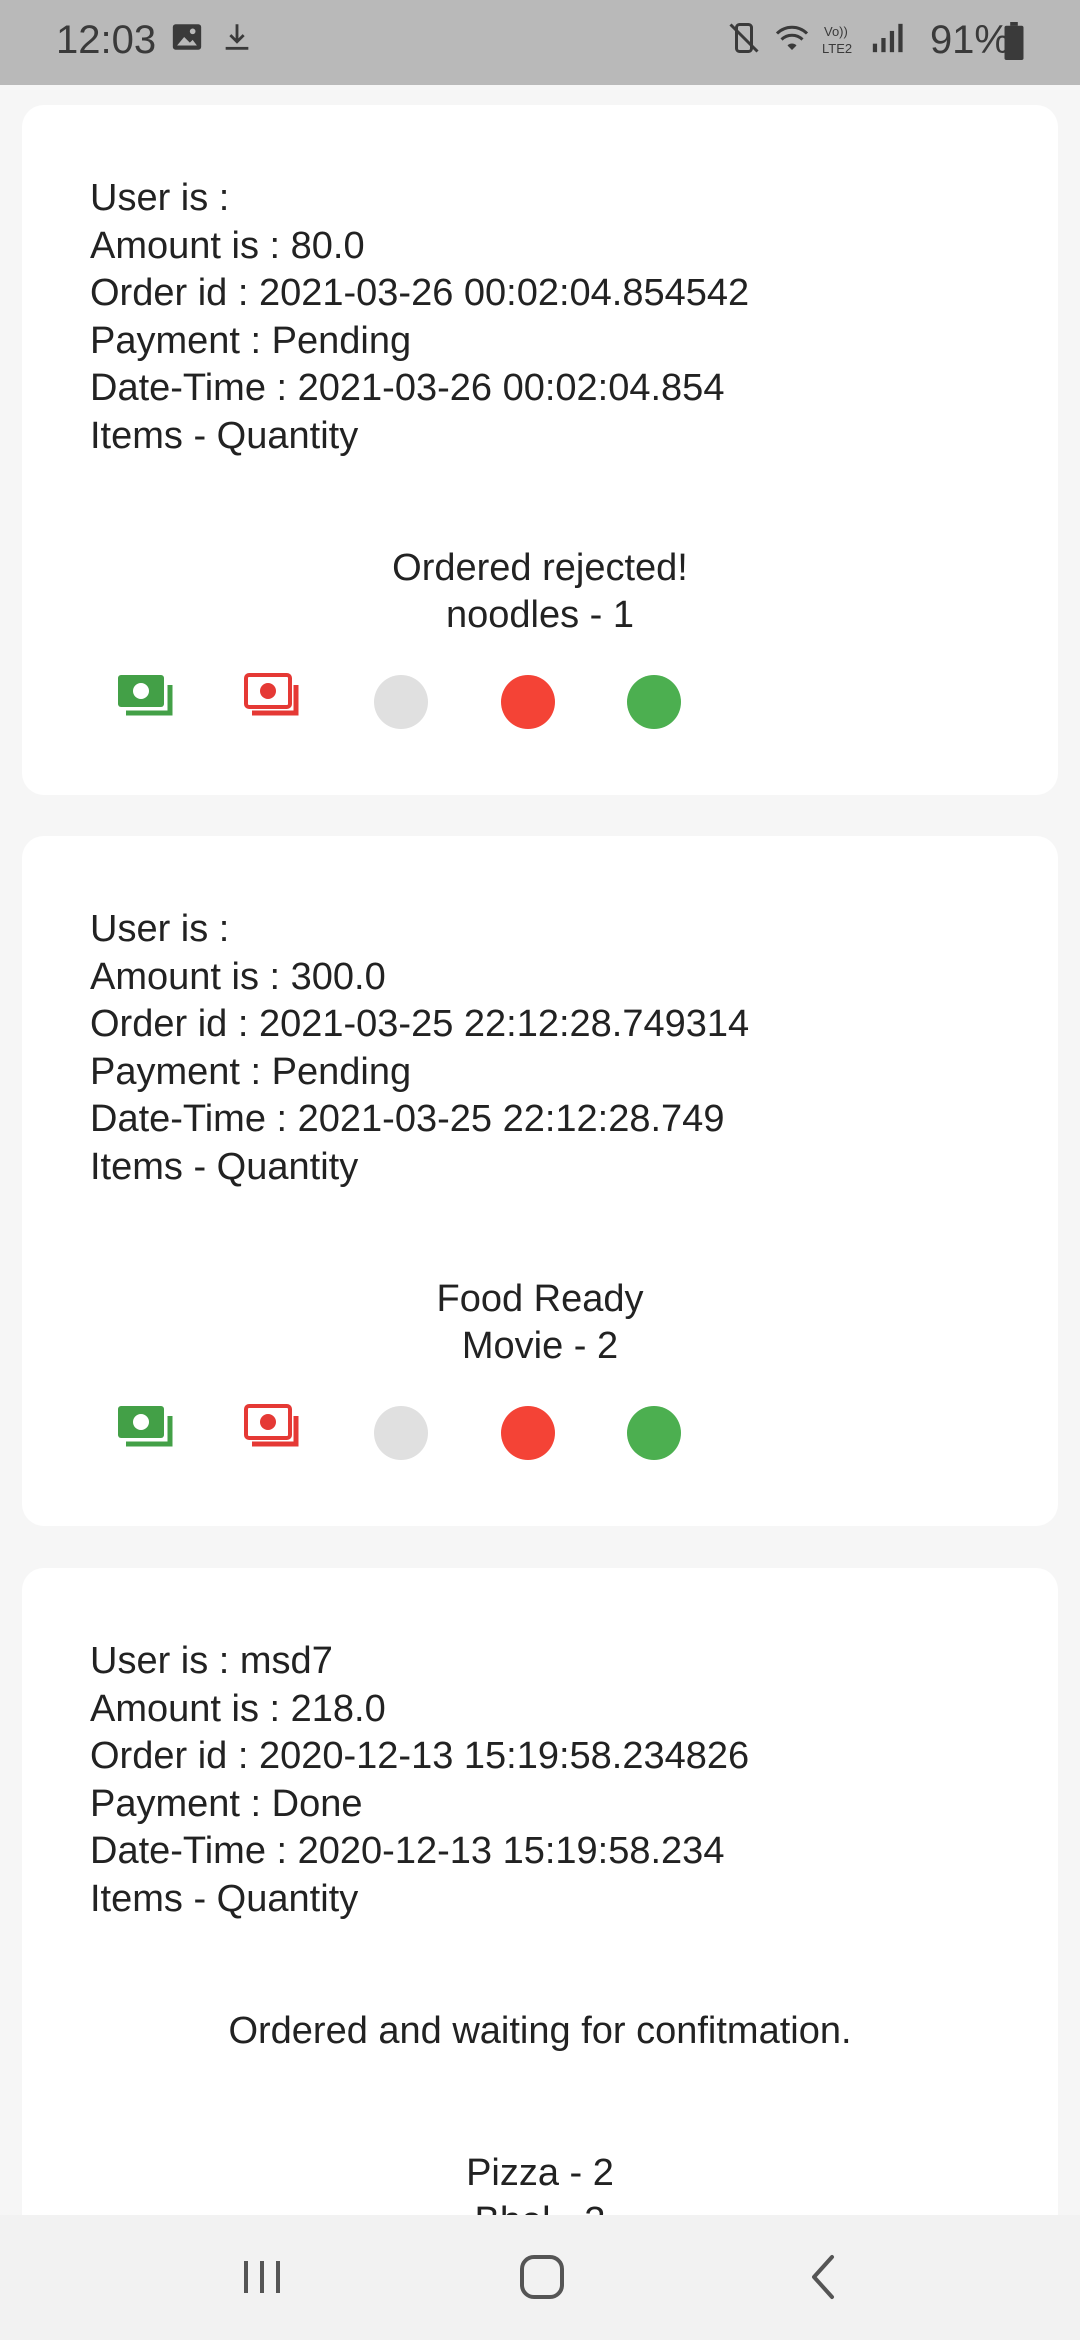  I want to click on status-bar: 12:03 Vo)) LTE2 91%, so click(540, 42).